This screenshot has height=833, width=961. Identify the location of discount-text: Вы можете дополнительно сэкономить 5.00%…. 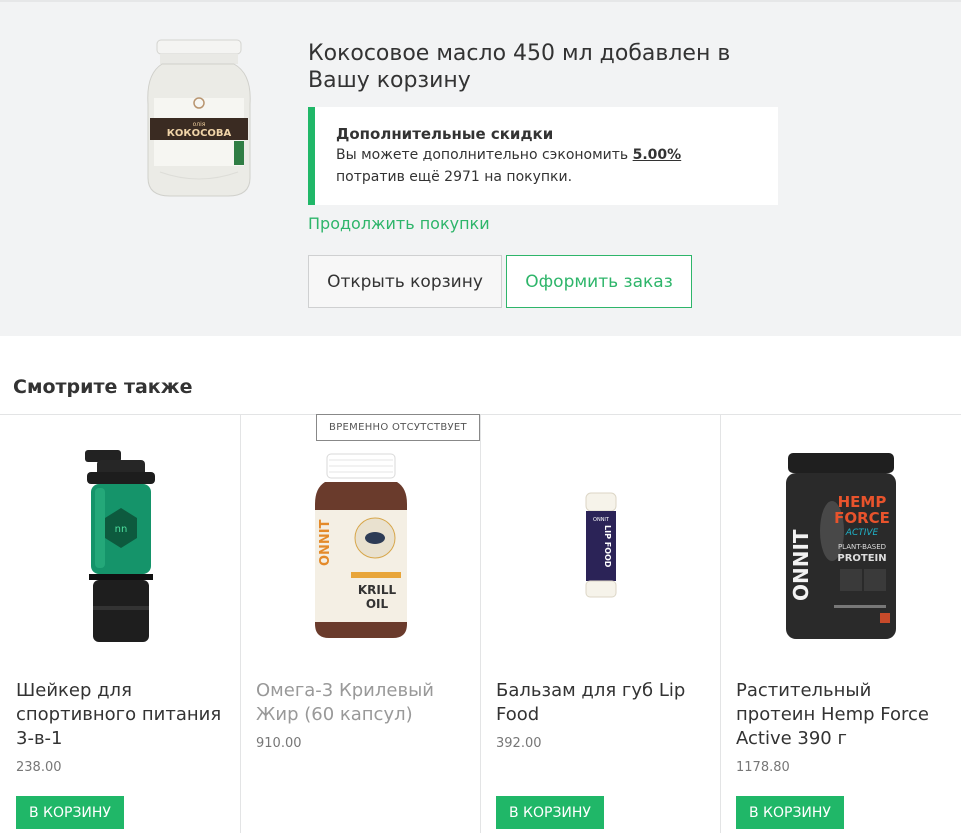
(557, 166).